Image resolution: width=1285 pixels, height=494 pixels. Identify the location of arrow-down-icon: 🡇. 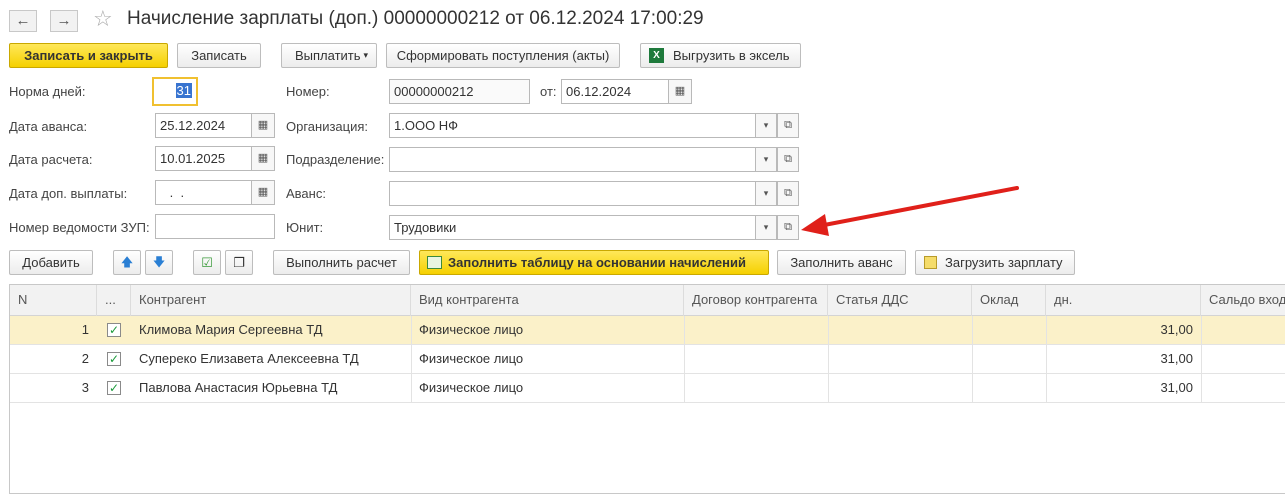
(159, 262).